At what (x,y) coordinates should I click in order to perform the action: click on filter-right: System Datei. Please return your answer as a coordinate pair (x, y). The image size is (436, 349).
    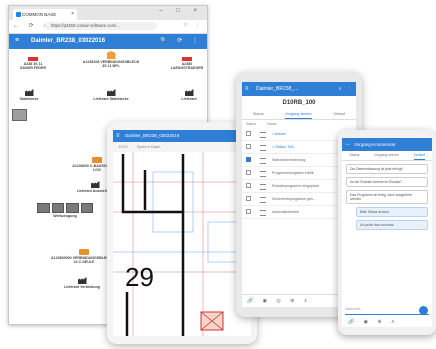
    Looking at the image, I should click on (149, 146).